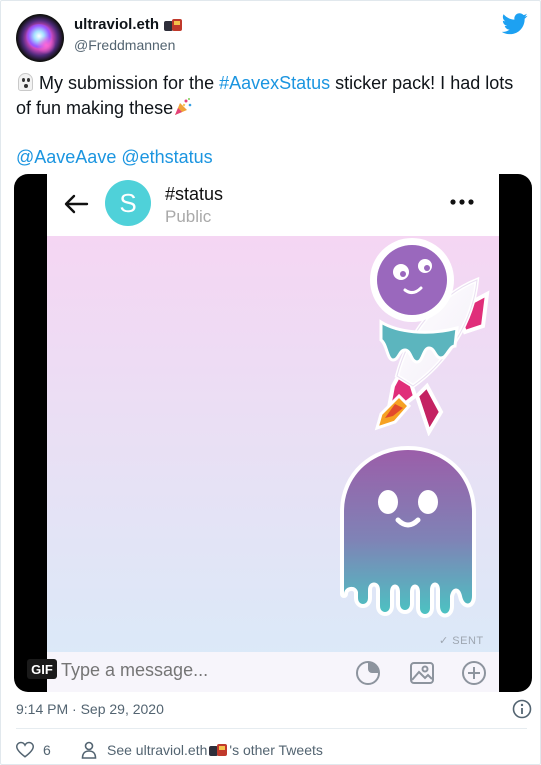 The image size is (541, 765). Describe the element at coordinates (462, 202) in the screenshot. I see `more-options-icon` at that location.